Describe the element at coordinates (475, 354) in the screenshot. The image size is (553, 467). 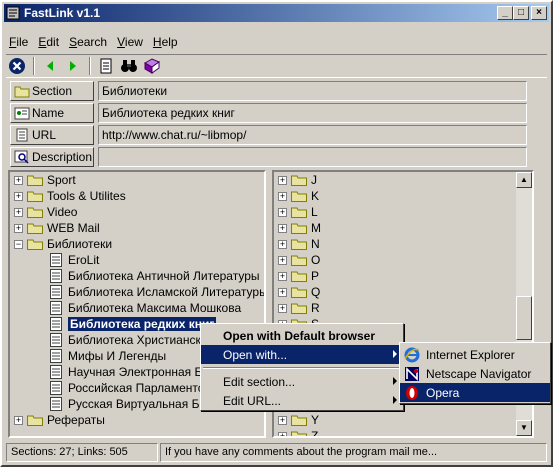
I see `browser-internet-explorer: Internet Explorer` at that location.